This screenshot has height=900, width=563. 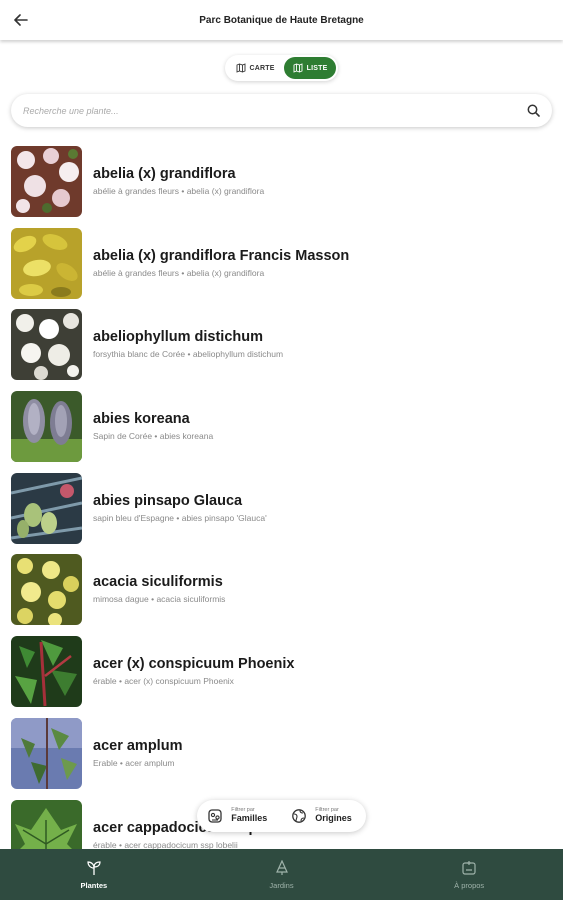 What do you see at coordinates (138, 745) in the screenshot?
I see `plant-name: acer amplum` at bounding box center [138, 745].